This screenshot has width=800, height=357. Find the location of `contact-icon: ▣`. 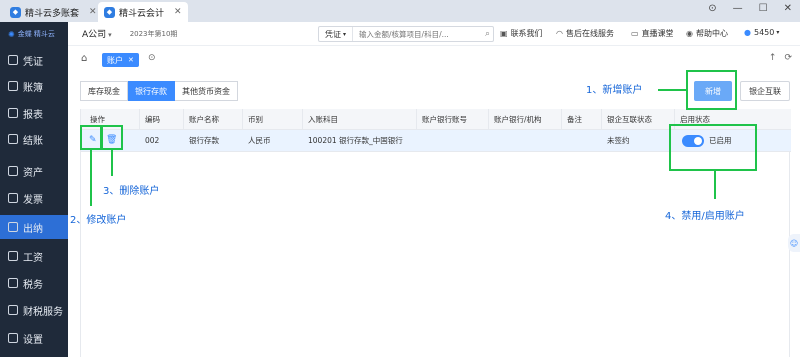

contact-icon: ▣ is located at coordinates (504, 33).